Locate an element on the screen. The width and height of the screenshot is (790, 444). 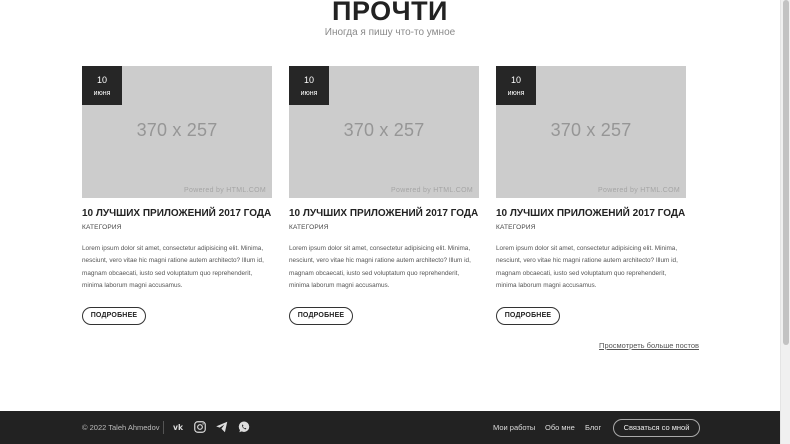
nav-link-about: Обо мне is located at coordinates (560, 427).